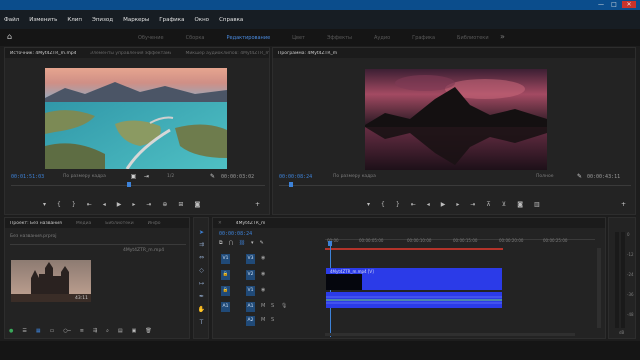 This screenshot has height=360, width=640. What do you see at coordinates (221, 243) in the screenshot?
I see `nest-icon: ⧉` at bounding box center [221, 243].